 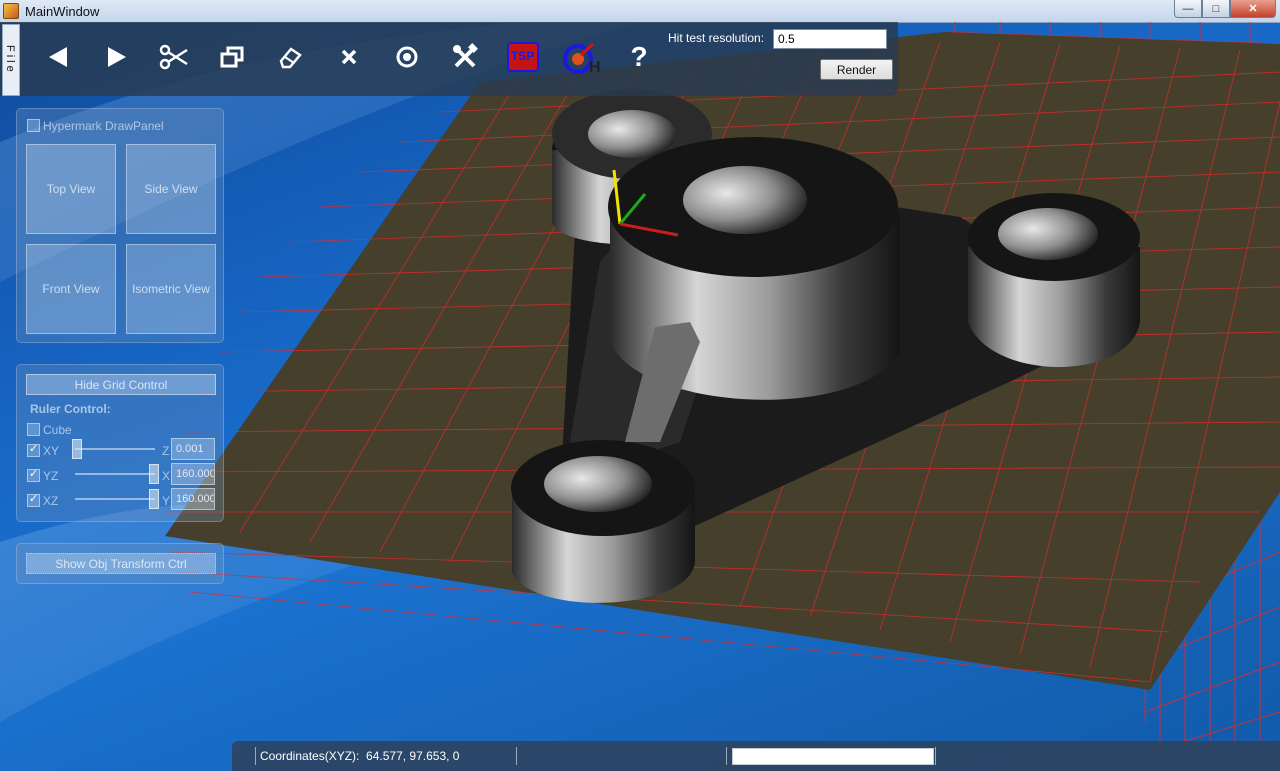 What do you see at coordinates (290, 57) in the screenshot?
I see `eraser-icon` at bounding box center [290, 57].